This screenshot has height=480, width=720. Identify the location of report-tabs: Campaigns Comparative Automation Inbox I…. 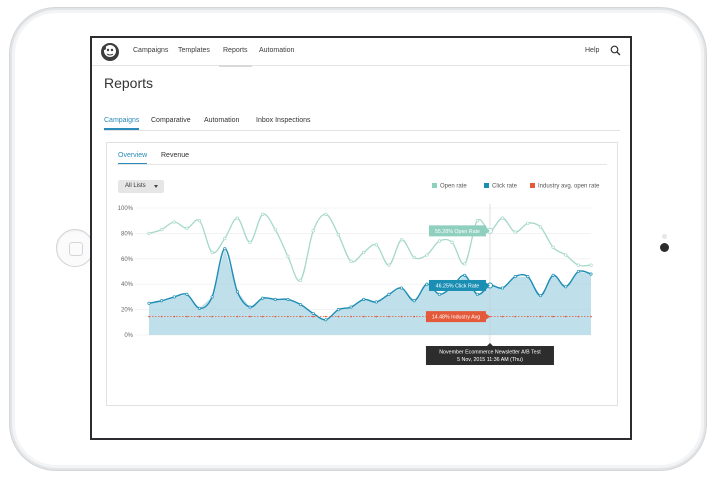
(362, 124).